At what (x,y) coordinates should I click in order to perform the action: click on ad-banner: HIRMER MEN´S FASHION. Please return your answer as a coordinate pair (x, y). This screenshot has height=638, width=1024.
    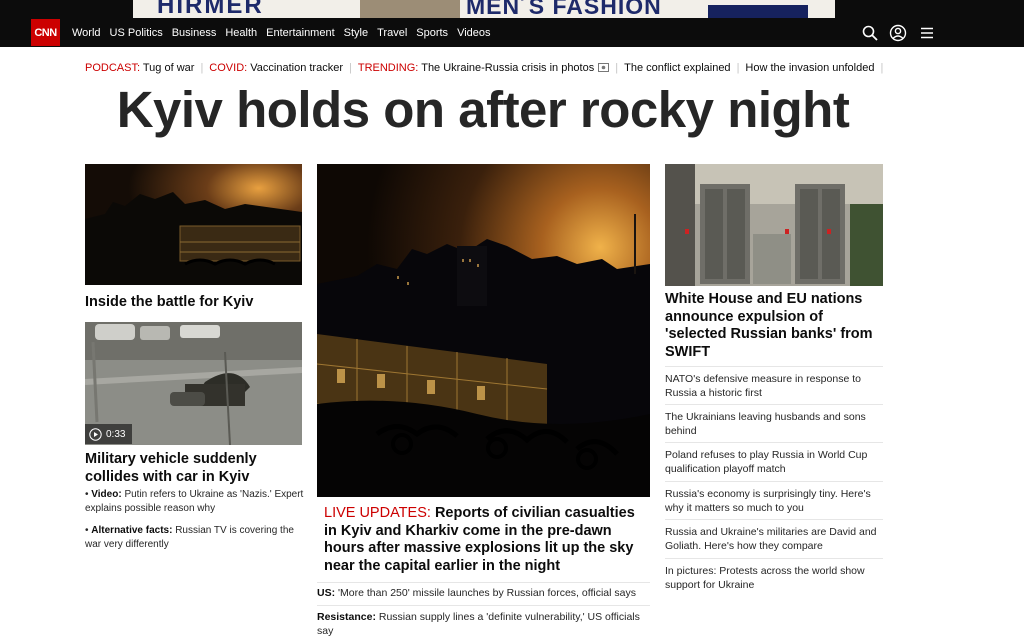
    Looking at the image, I should click on (512, 9).